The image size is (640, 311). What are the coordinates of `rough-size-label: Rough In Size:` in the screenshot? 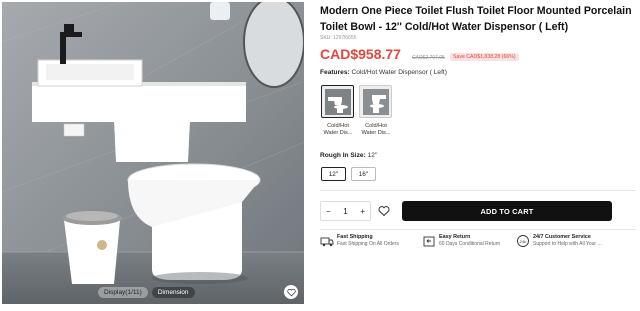 It's located at (343, 155).